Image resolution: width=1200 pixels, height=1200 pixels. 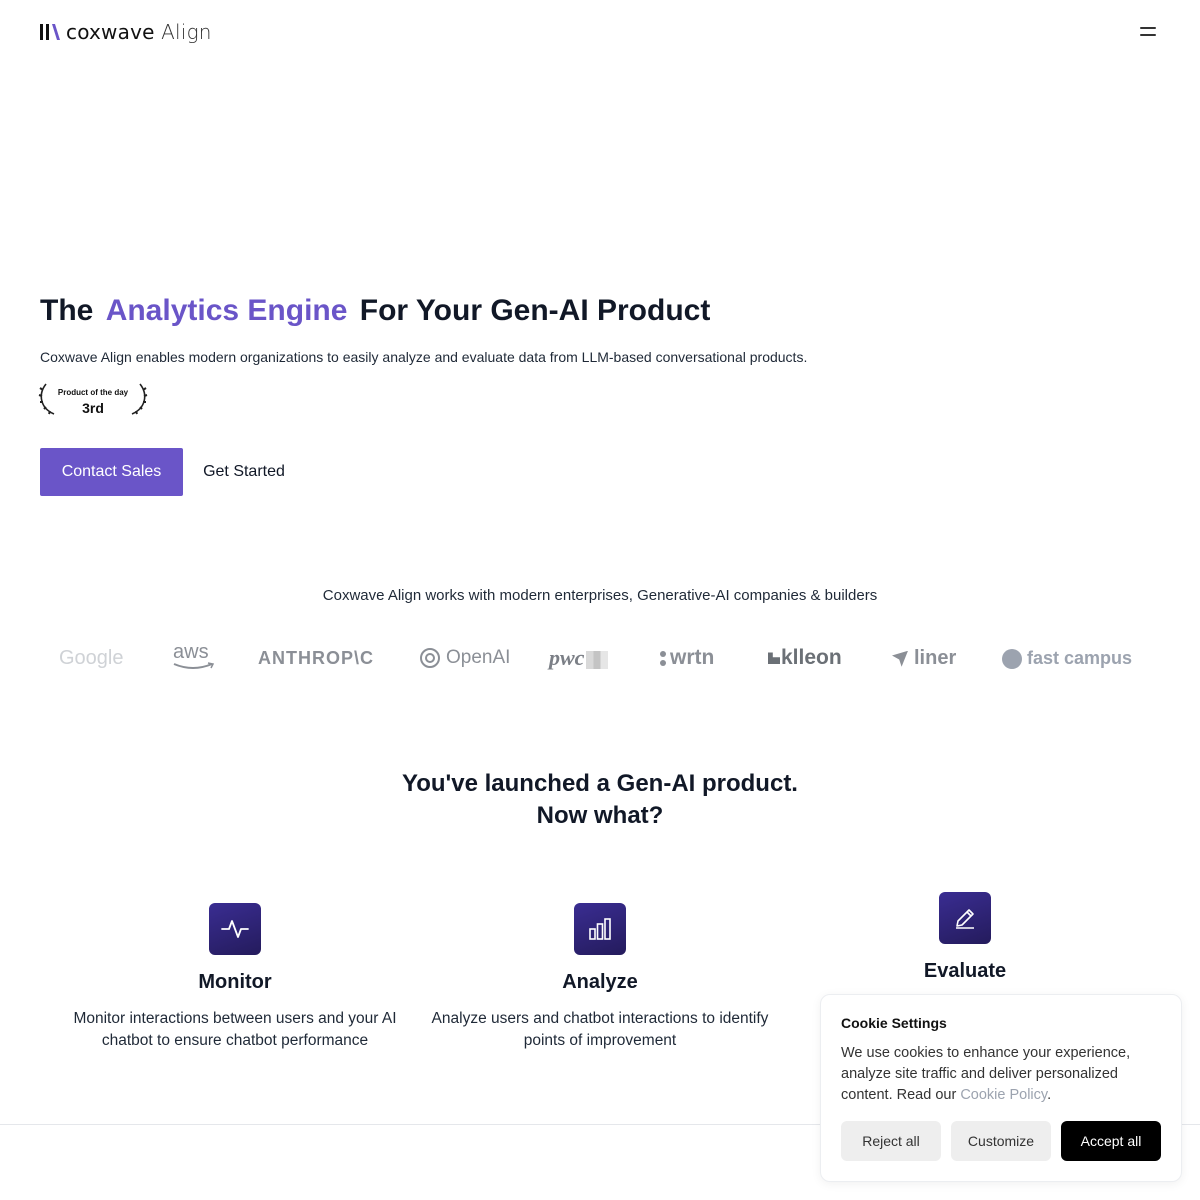 What do you see at coordinates (805, 658) in the screenshot?
I see `partner-logo-klleon: klleon` at bounding box center [805, 658].